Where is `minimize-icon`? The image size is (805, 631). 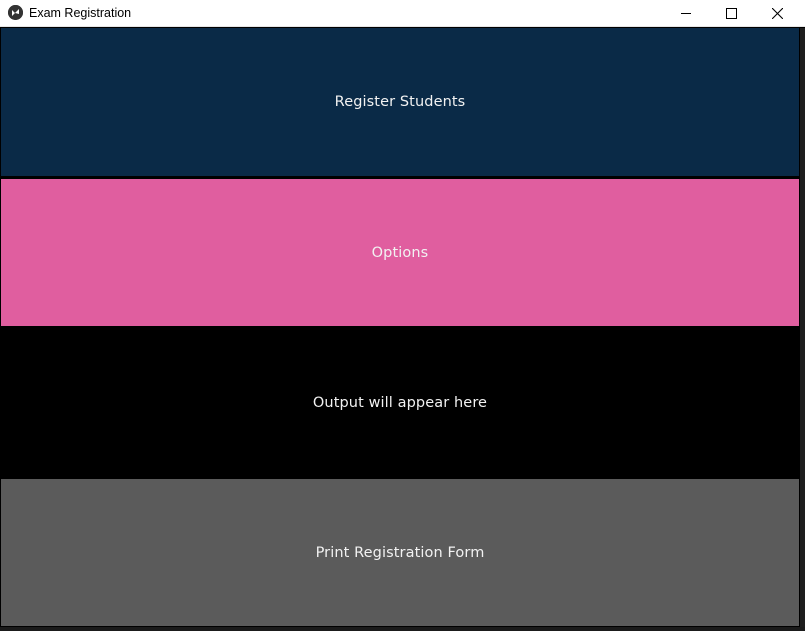
minimize-icon is located at coordinates (686, 13).